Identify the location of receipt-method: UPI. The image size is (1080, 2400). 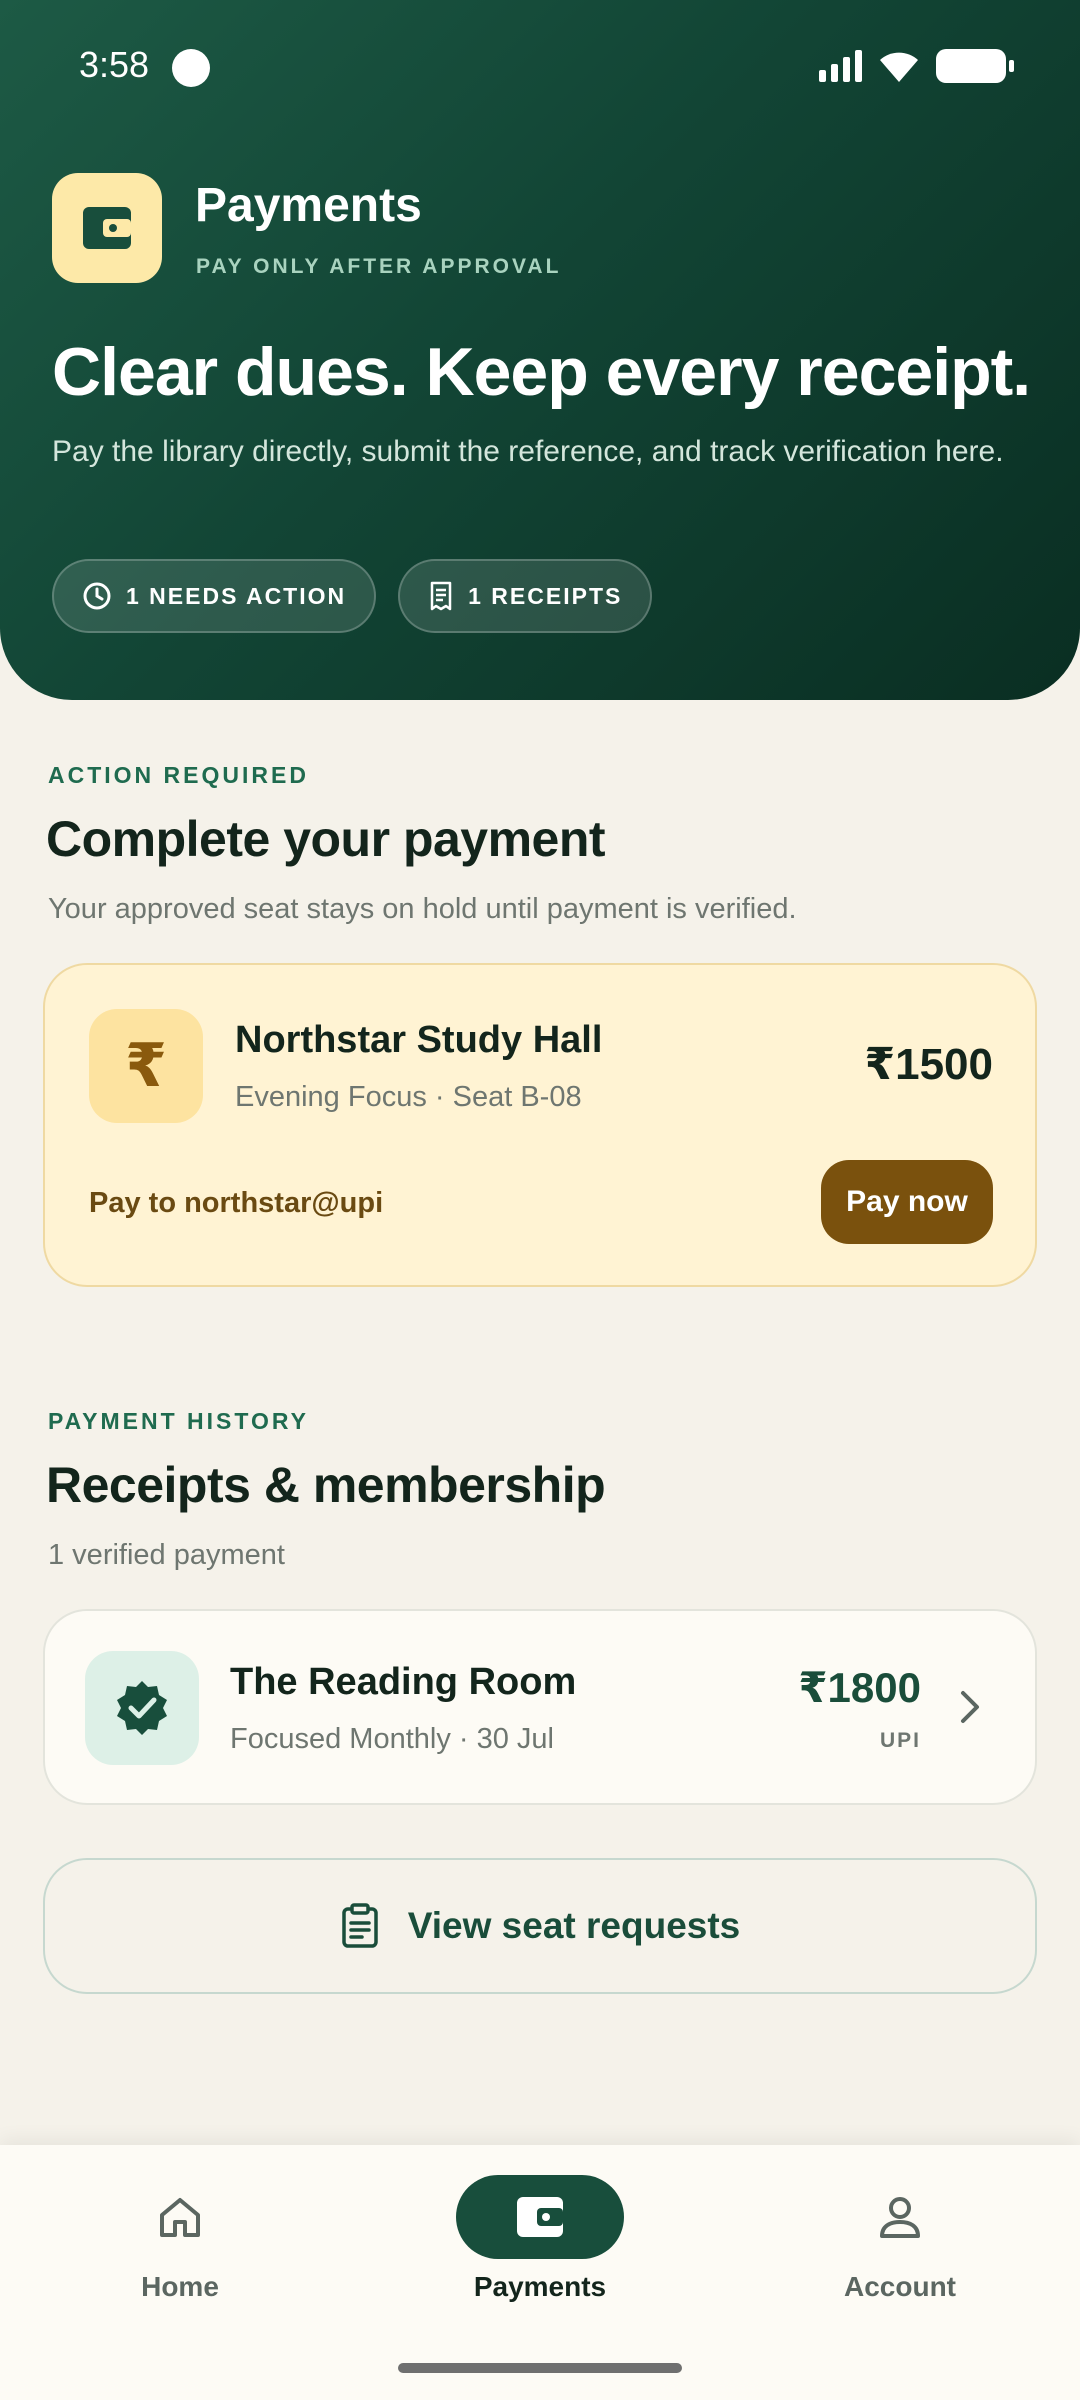
(900, 1740).